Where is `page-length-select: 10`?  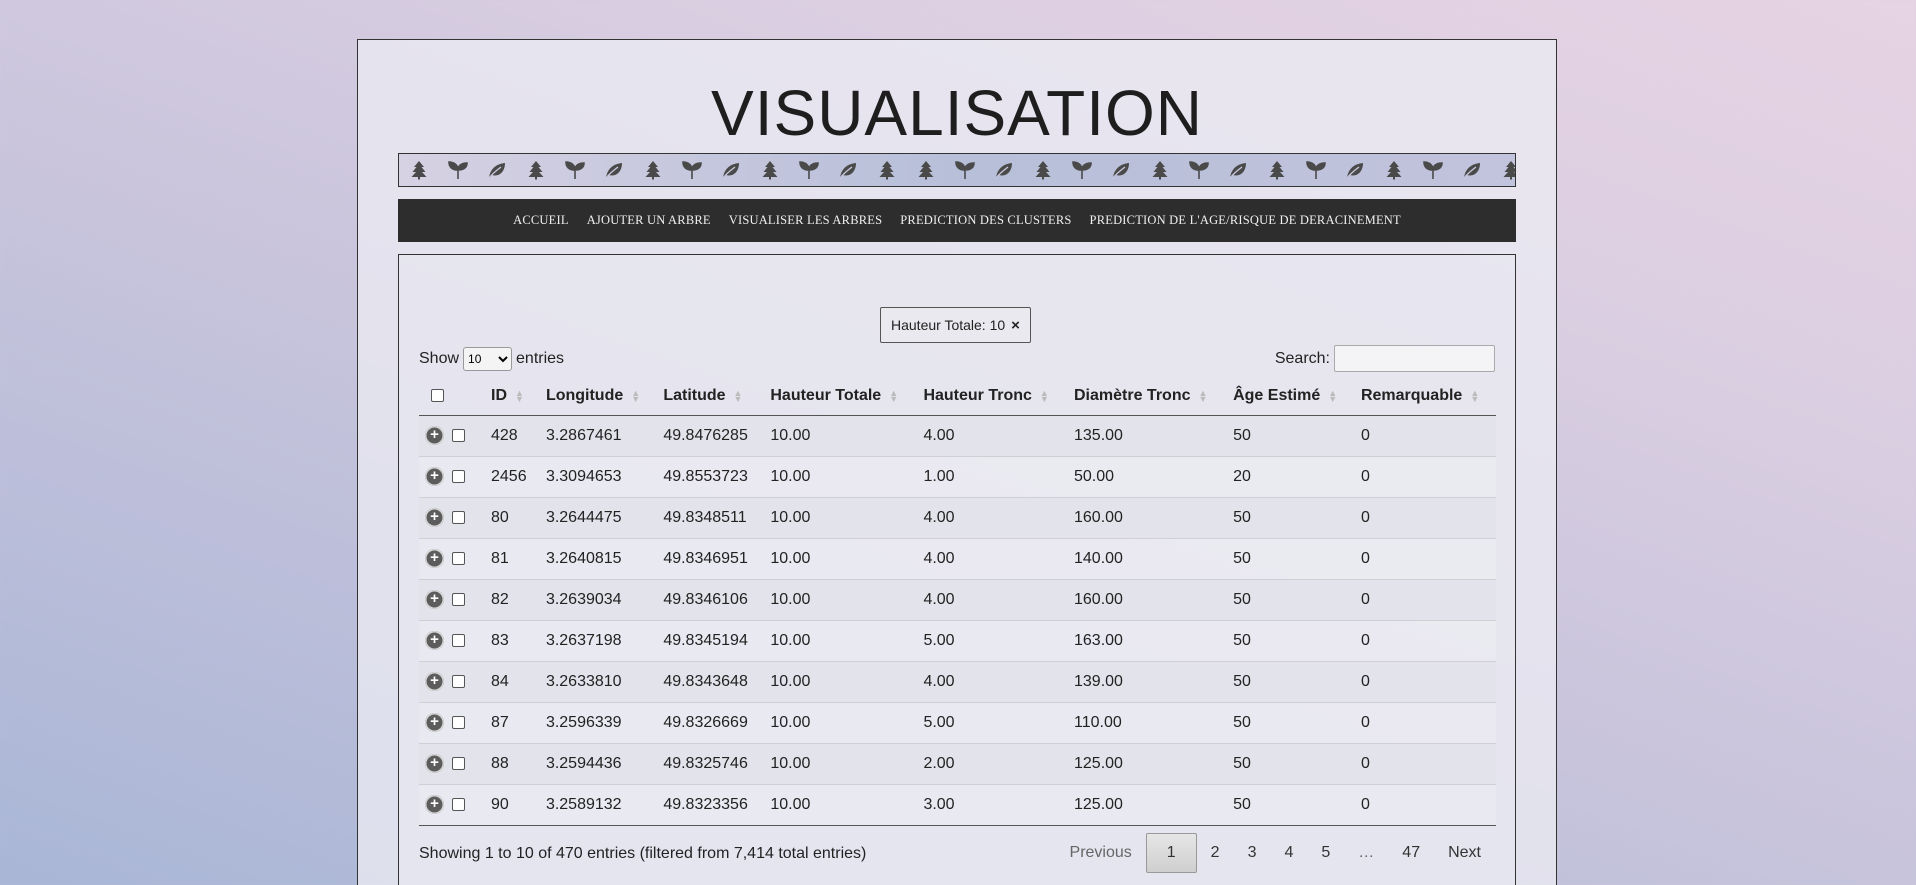 page-length-select: 10 is located at coordinates (488, 359).